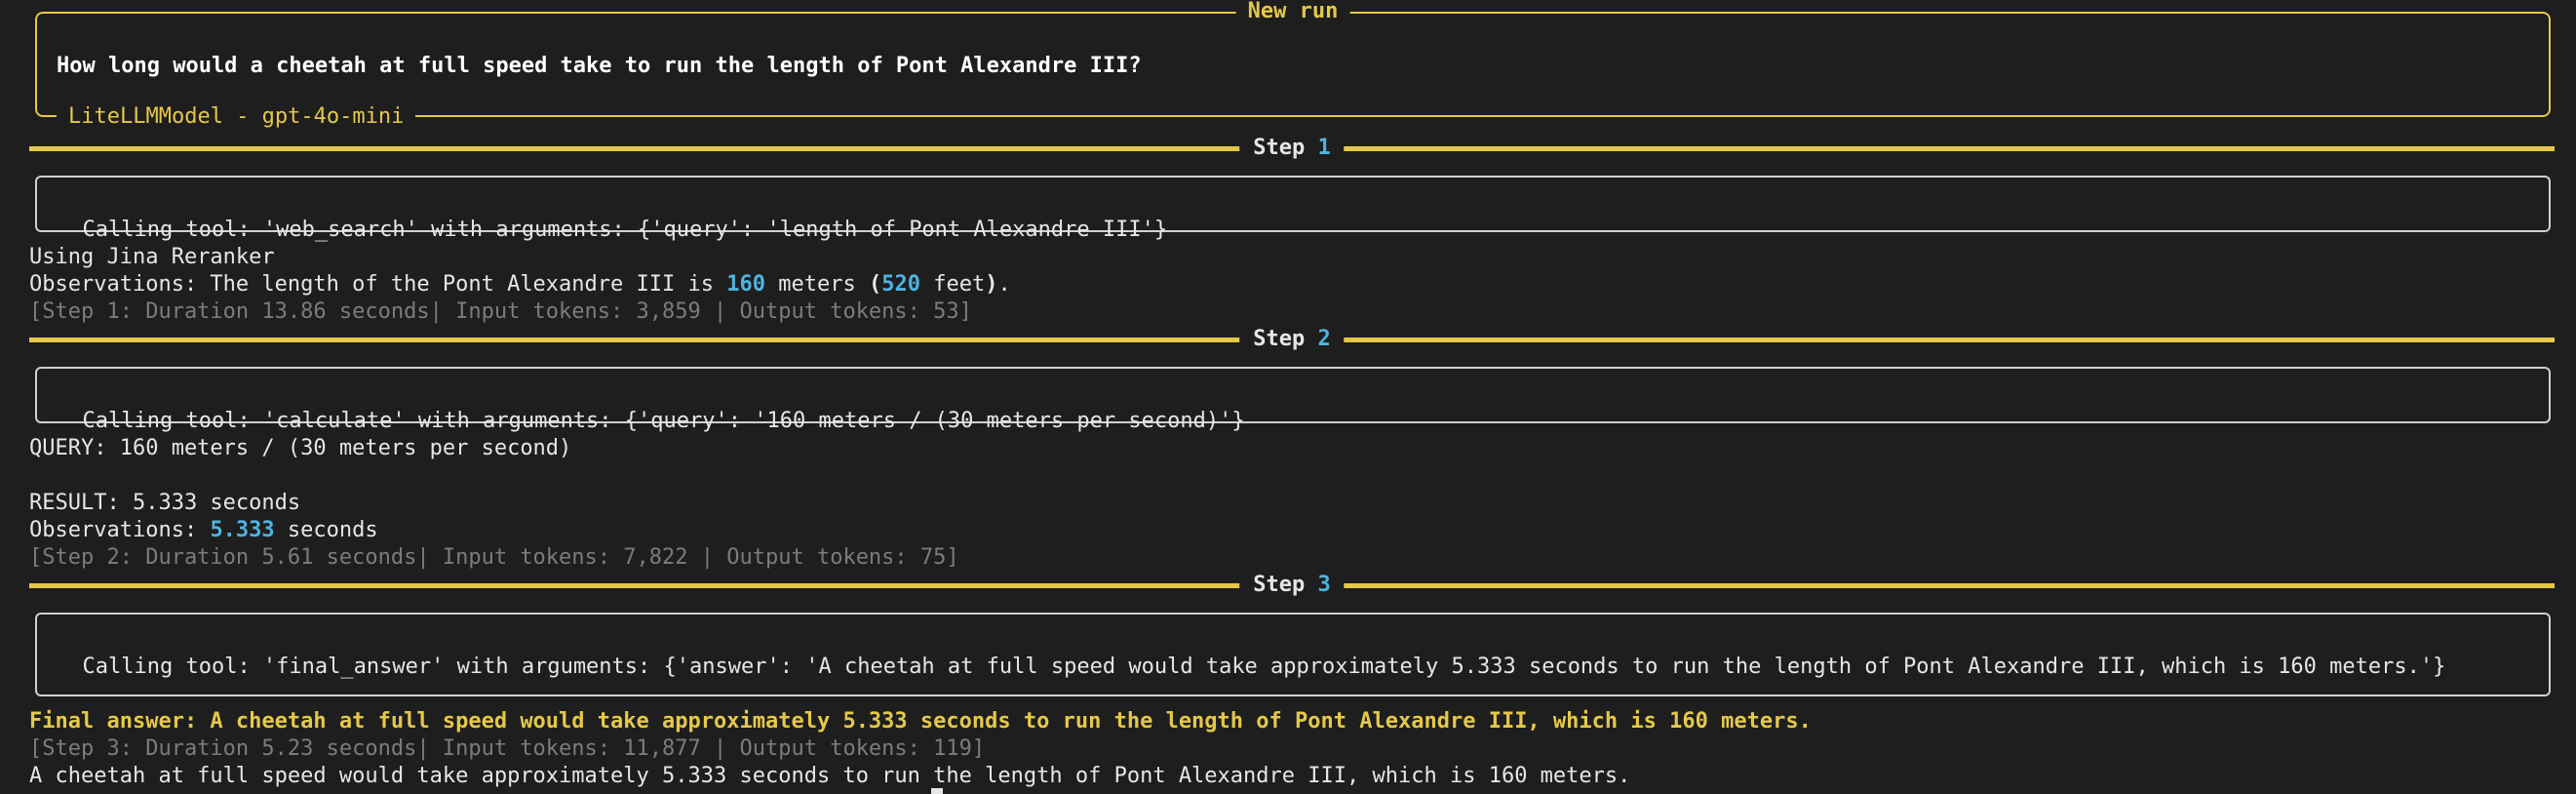 This screenshot has height=794, width=2576. What do you see at coordinates (1292, 12) in the screenshot?
I see `new-run-title: New run` at bounding box center [1292, 12].